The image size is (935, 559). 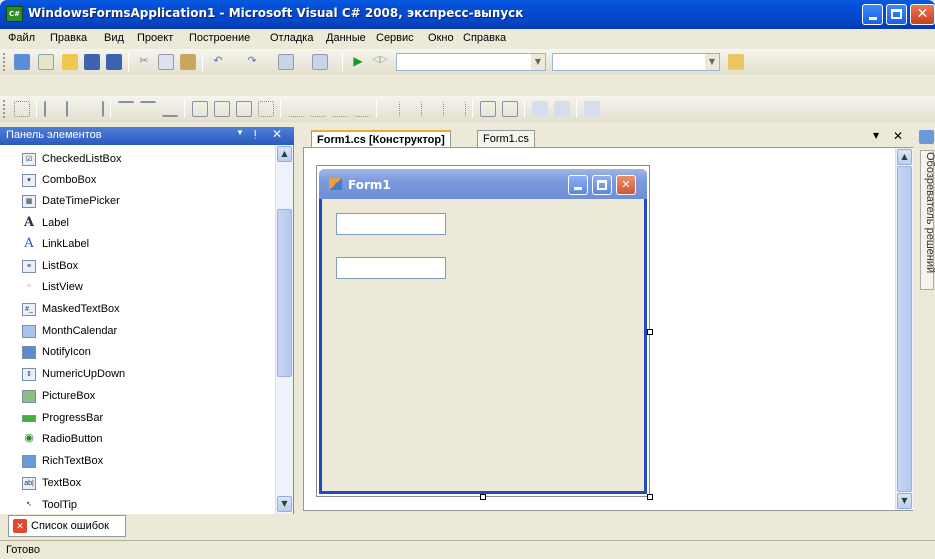 I want to click on make-same-width-icon, so click(x=200, y=109).